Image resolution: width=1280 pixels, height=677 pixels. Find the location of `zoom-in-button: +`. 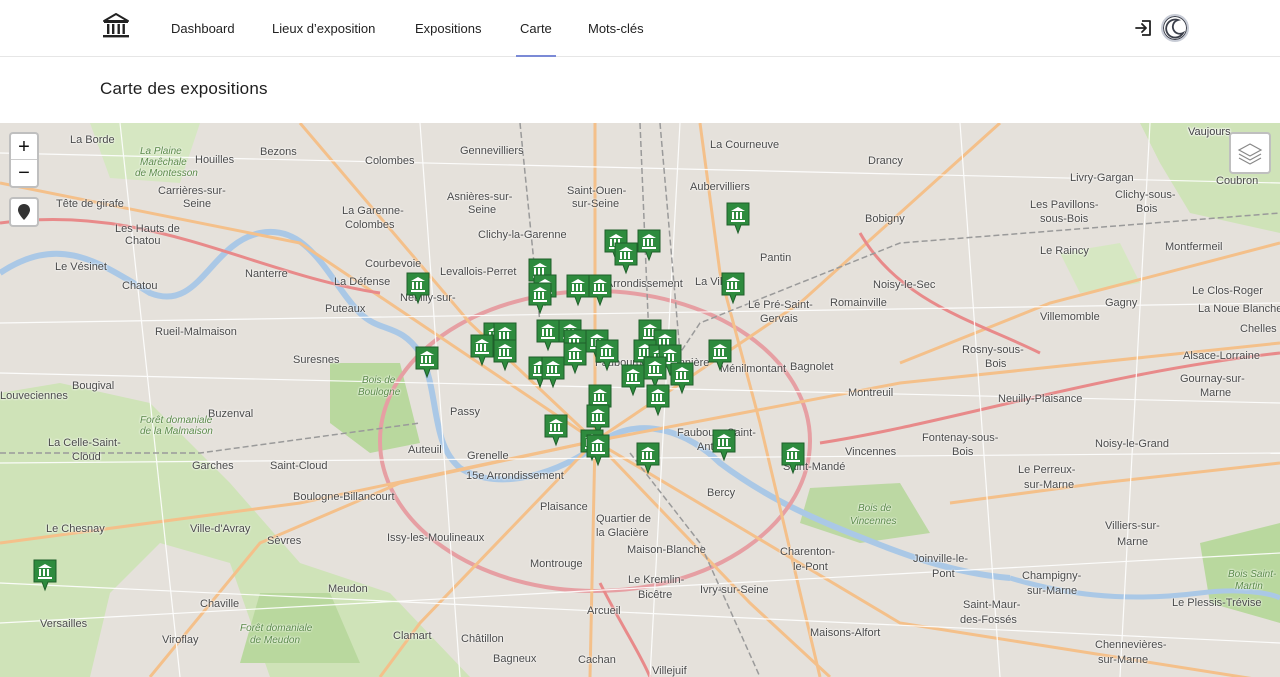

zoom-in-button: + is located at coordinates (24, 147).